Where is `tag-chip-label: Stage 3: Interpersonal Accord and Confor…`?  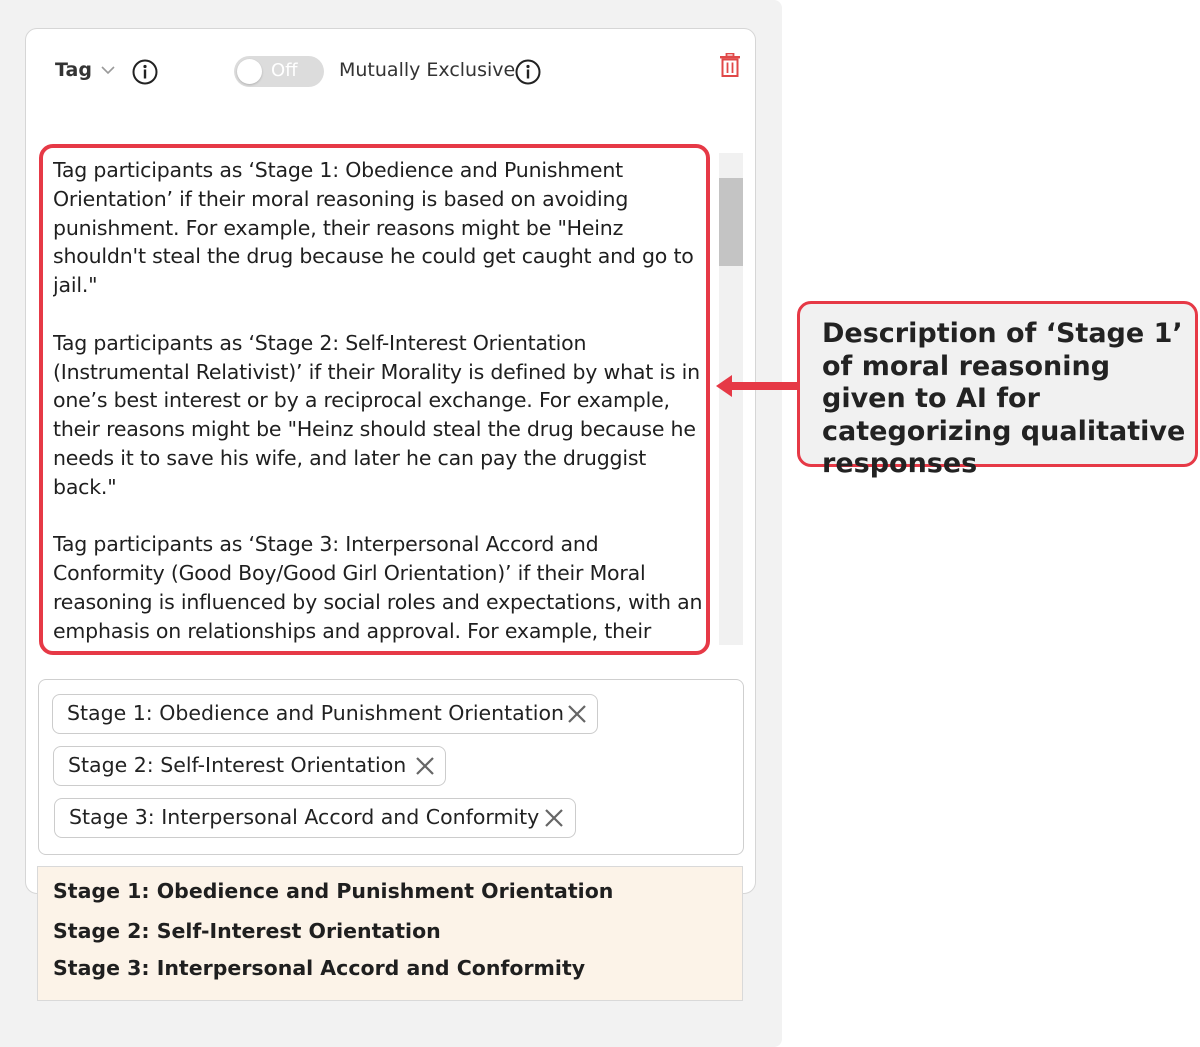
tag-chip-label: Stage 3: Interpersonal Accord and Confor… is located at coordinates (304, 817).